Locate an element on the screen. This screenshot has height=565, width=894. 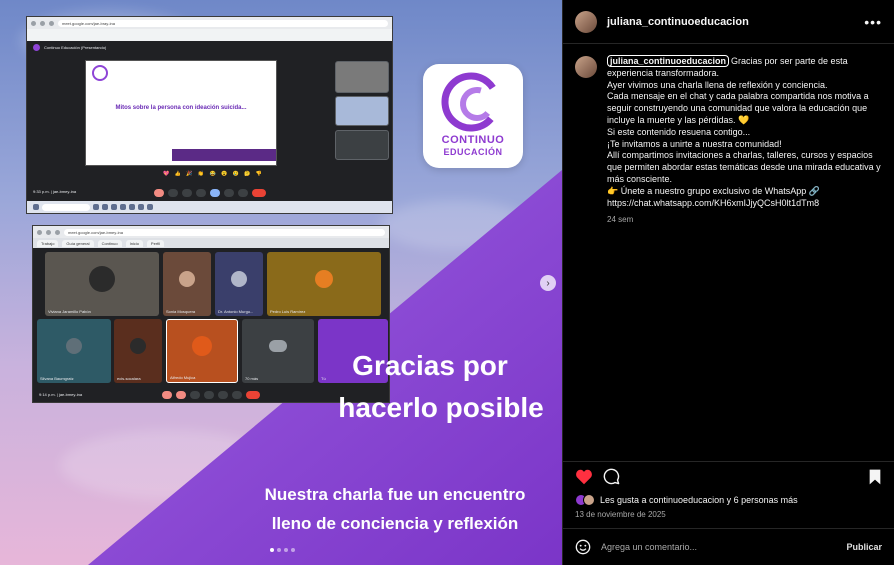
comment-bar: Publicar is located at coordinates (728, 546).